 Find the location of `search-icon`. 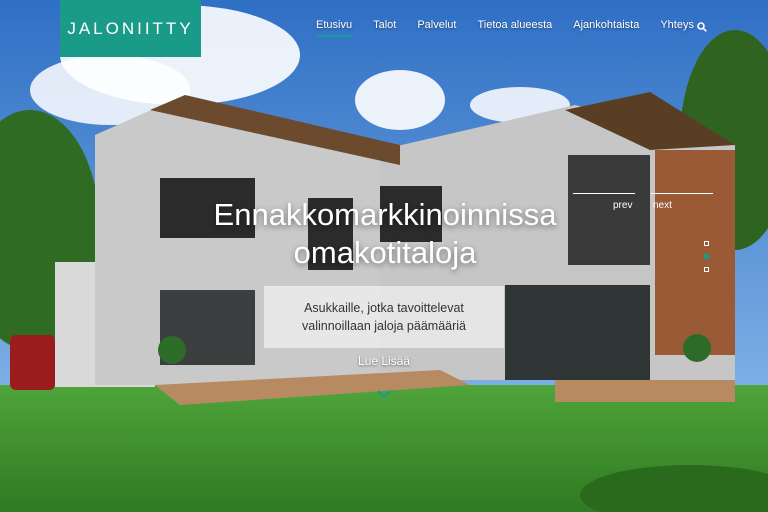

search-icon is located at coordinates (702, 27).